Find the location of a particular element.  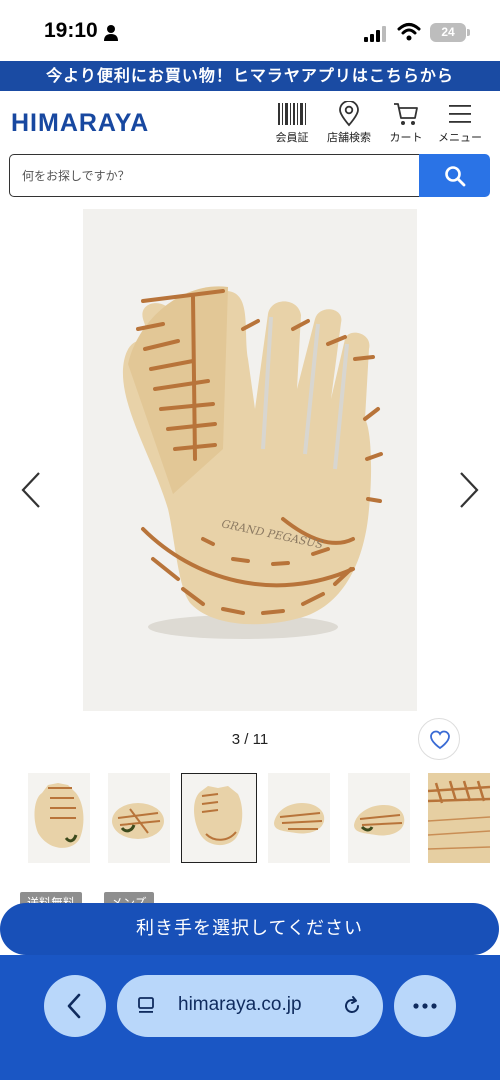

chevron-left-icon is located at coordinates (74, 1006).